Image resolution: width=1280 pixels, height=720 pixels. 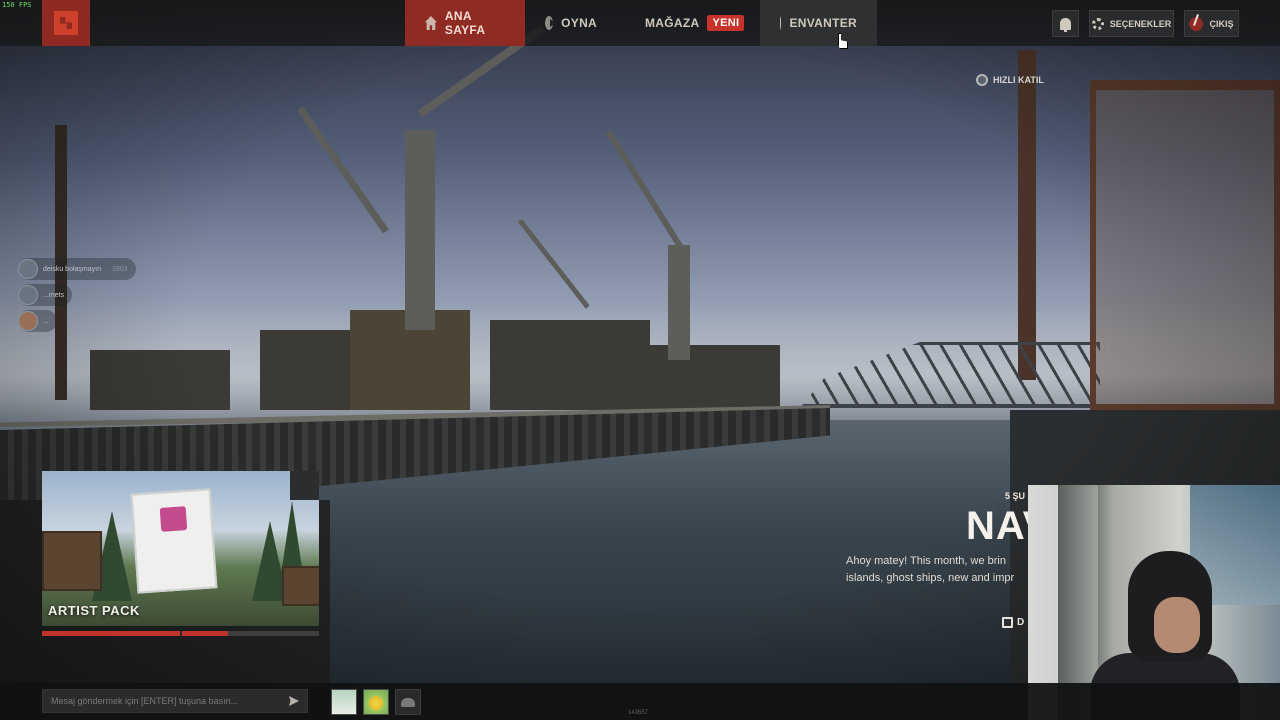 I want to click on promo-corner, so click(x=304, y=485).